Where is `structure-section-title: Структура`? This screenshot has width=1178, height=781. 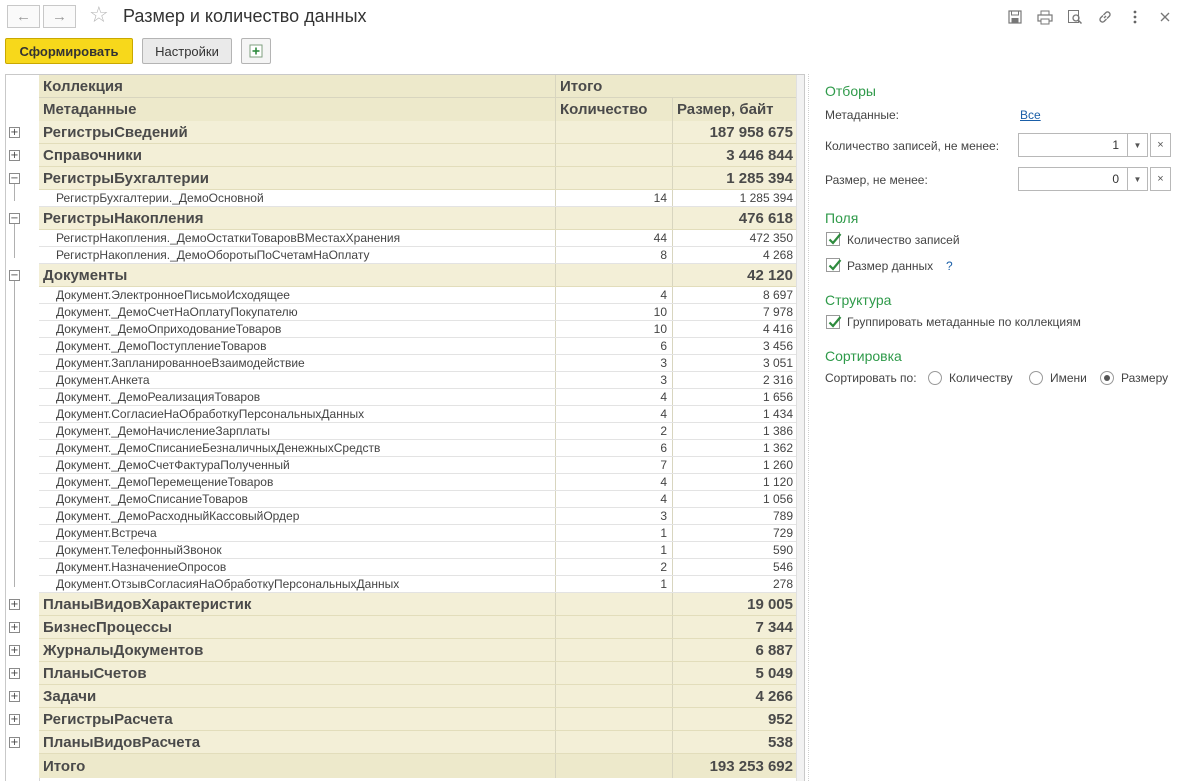
structure-section-title: Структура is located at coordinates (858, 300).